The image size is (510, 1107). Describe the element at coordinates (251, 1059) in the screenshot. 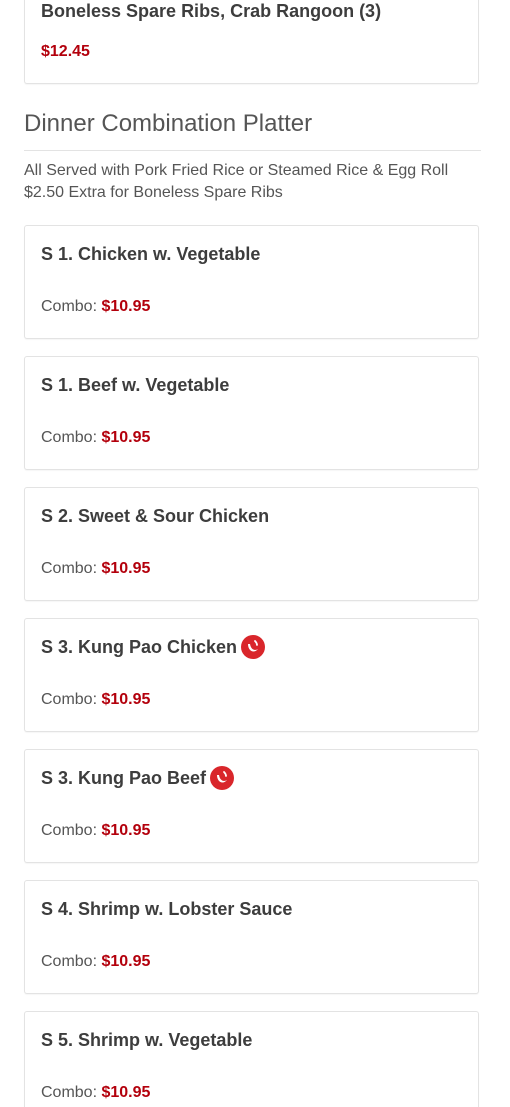

I see `menu-item-card: S 5. Shrimp w. Vegetable Combo: $10.95` at that location.